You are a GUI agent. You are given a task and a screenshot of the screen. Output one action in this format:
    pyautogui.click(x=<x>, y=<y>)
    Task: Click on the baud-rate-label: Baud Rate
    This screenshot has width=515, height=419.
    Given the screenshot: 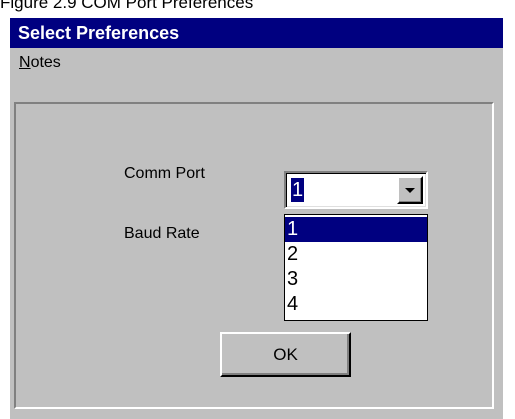 What is the action you would take?
    pyautogui.click(x=162, y=233)
    